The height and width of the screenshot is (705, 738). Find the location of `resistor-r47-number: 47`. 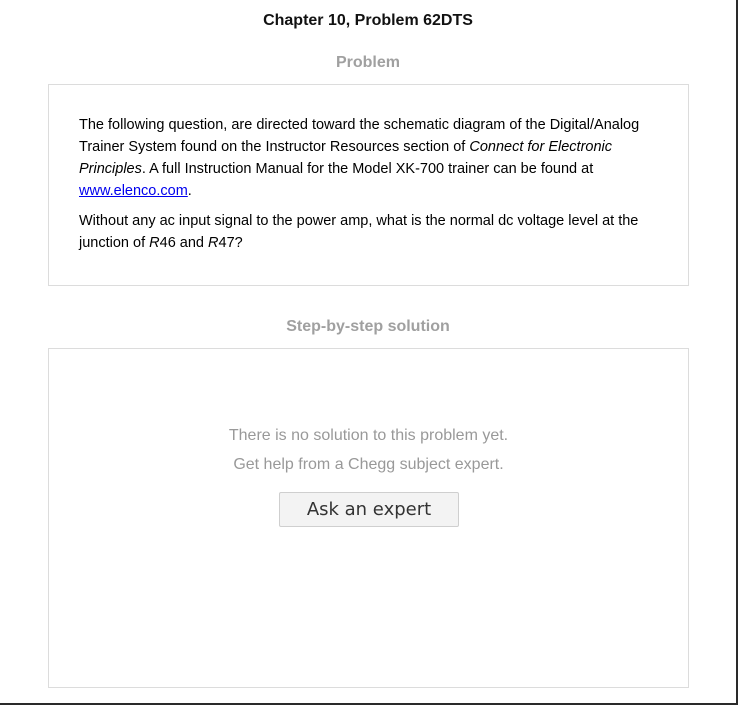

resistor-r47-number: 47 is located at coordinates (226, 243).